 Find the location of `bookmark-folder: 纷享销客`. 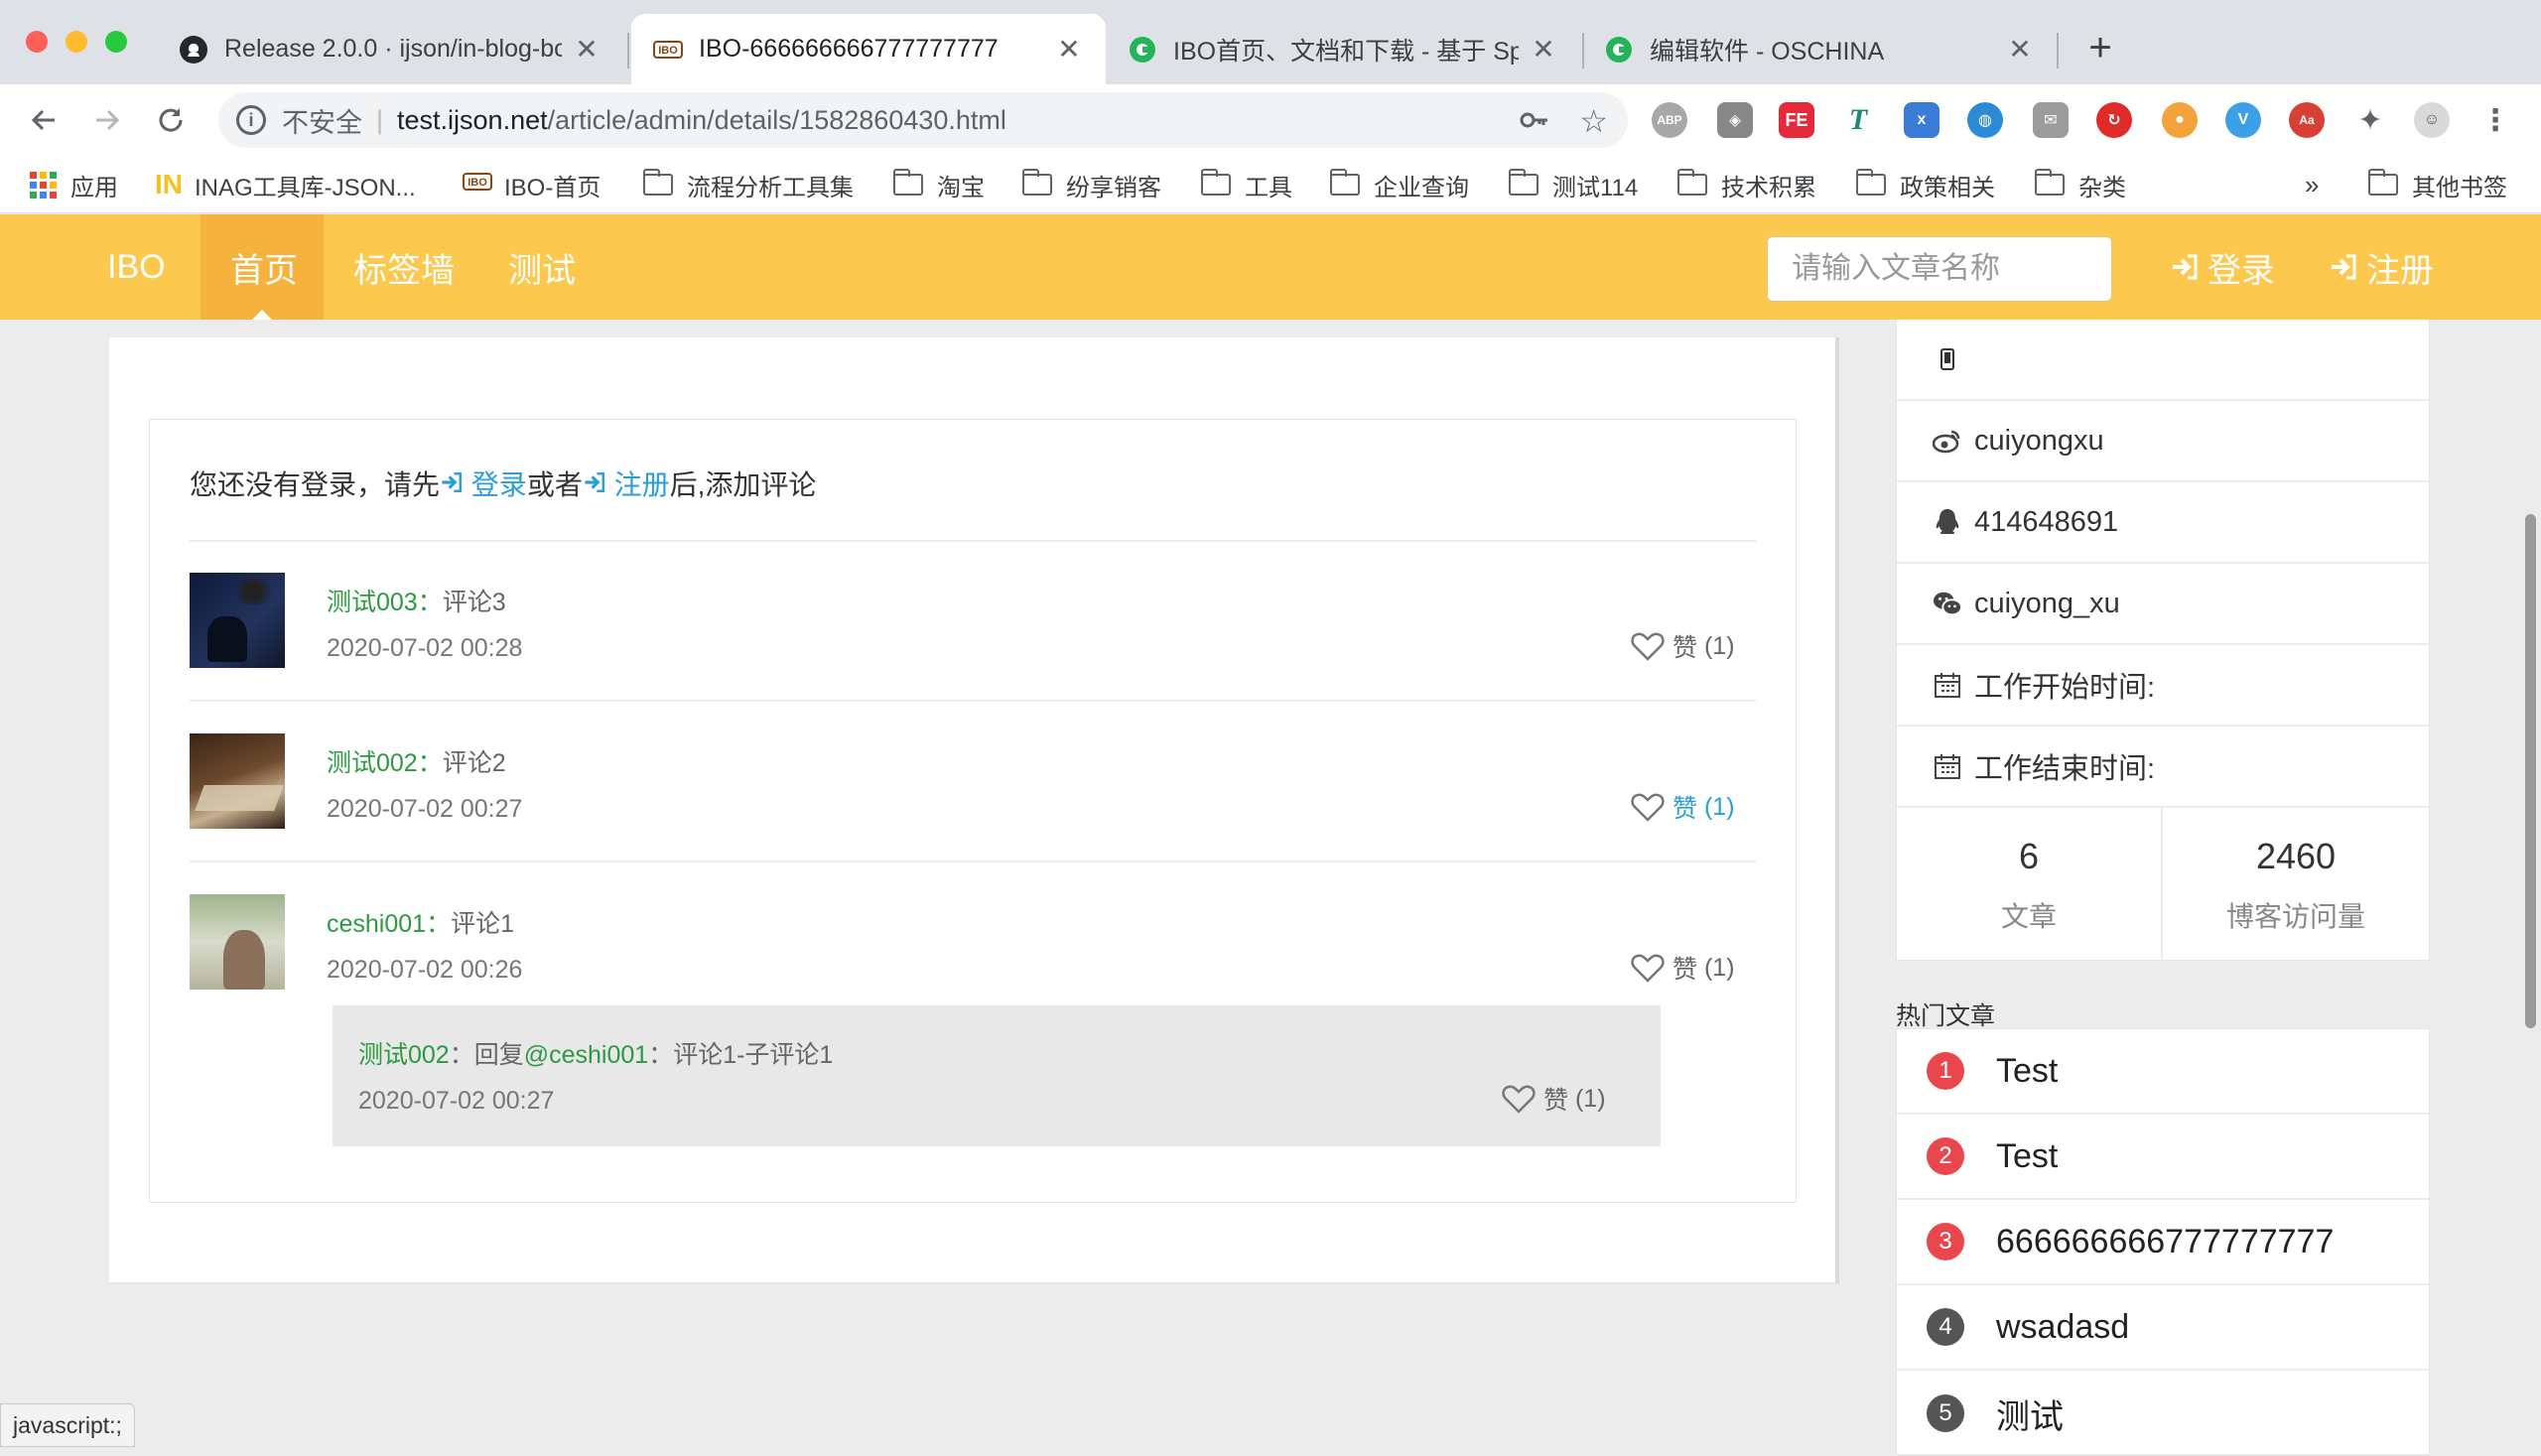

bookmark-folder: 纷享销客 is located at coordinates (1091, 184).